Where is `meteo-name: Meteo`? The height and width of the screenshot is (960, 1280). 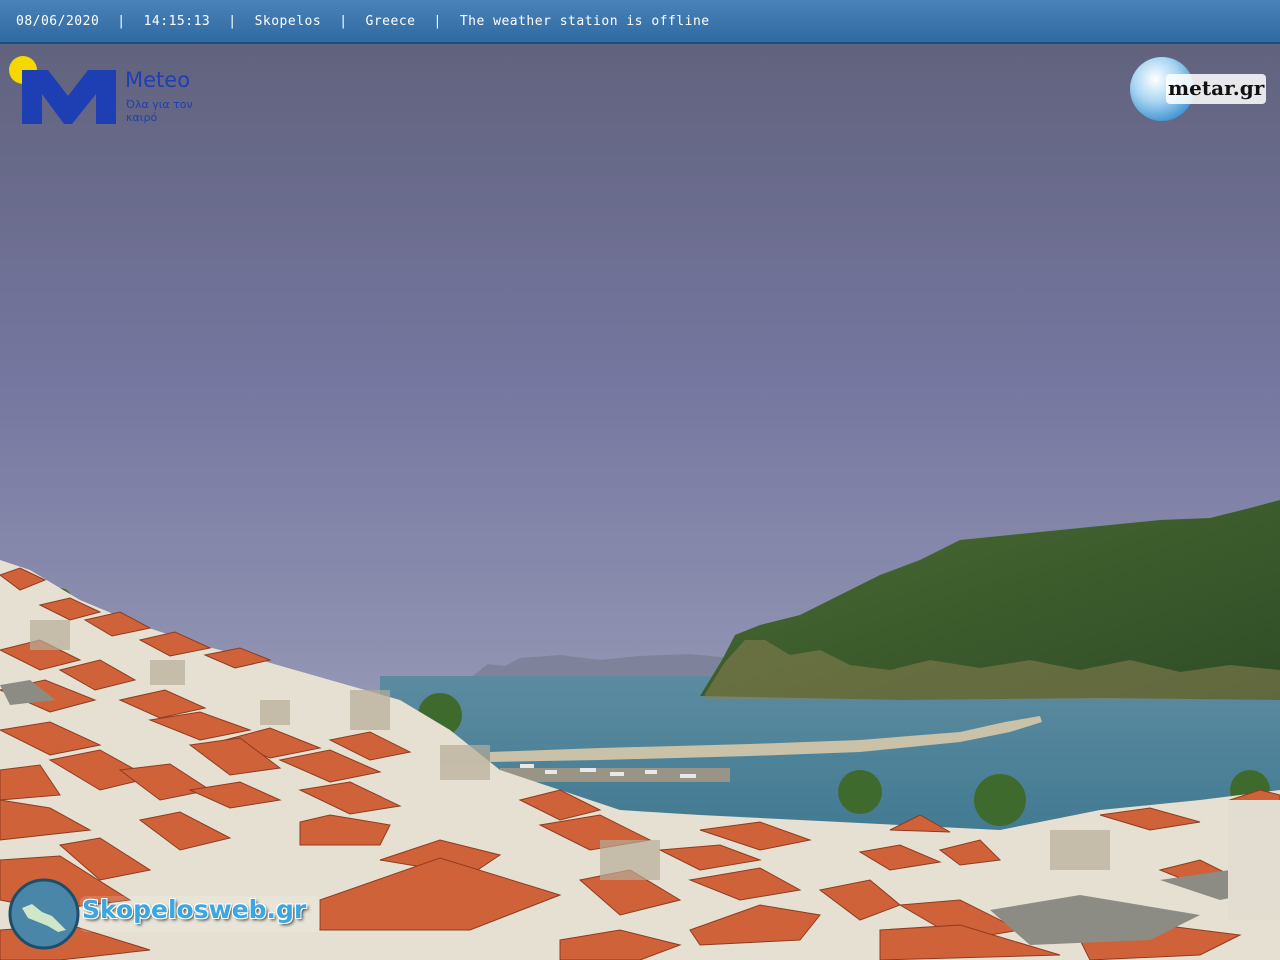 meteo-name: Meteo is located at coordinates (158, 80).